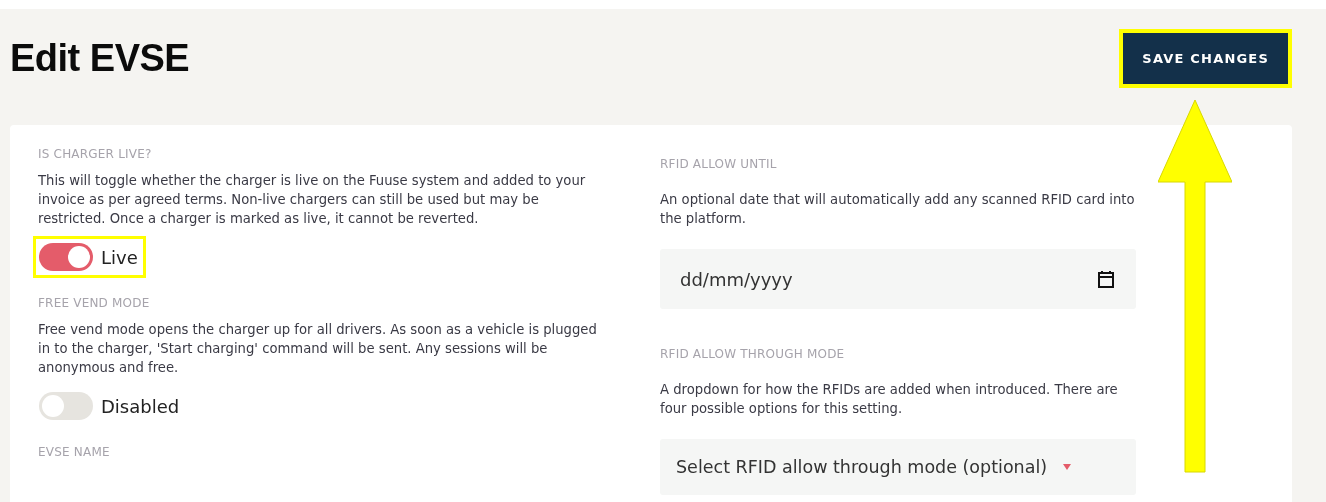  Describe the element at coordinates (1106, 279) in the screenshot. I see `calendar-icon` at that location.